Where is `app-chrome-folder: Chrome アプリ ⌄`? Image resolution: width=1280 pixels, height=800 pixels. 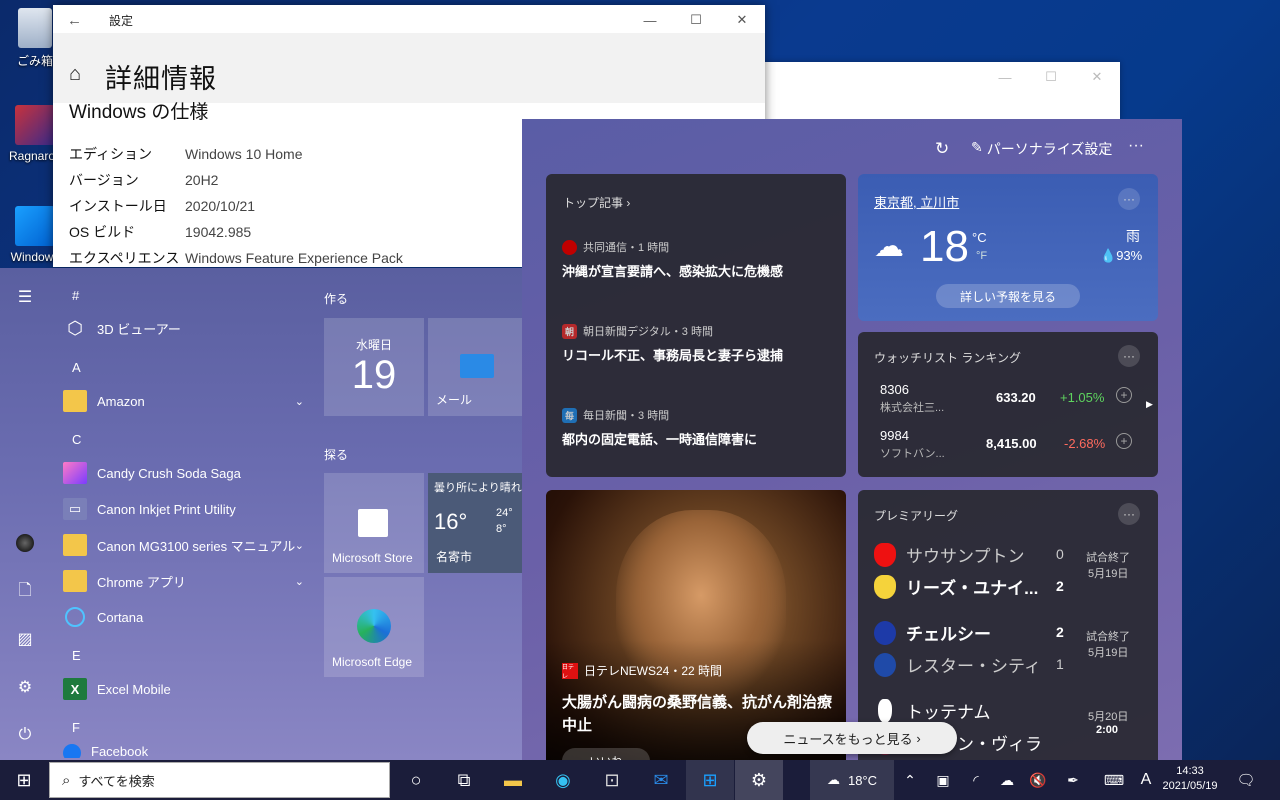 app-chrome-folder: Chrome アプリ ⌄ is located at coordinates (179, 581).